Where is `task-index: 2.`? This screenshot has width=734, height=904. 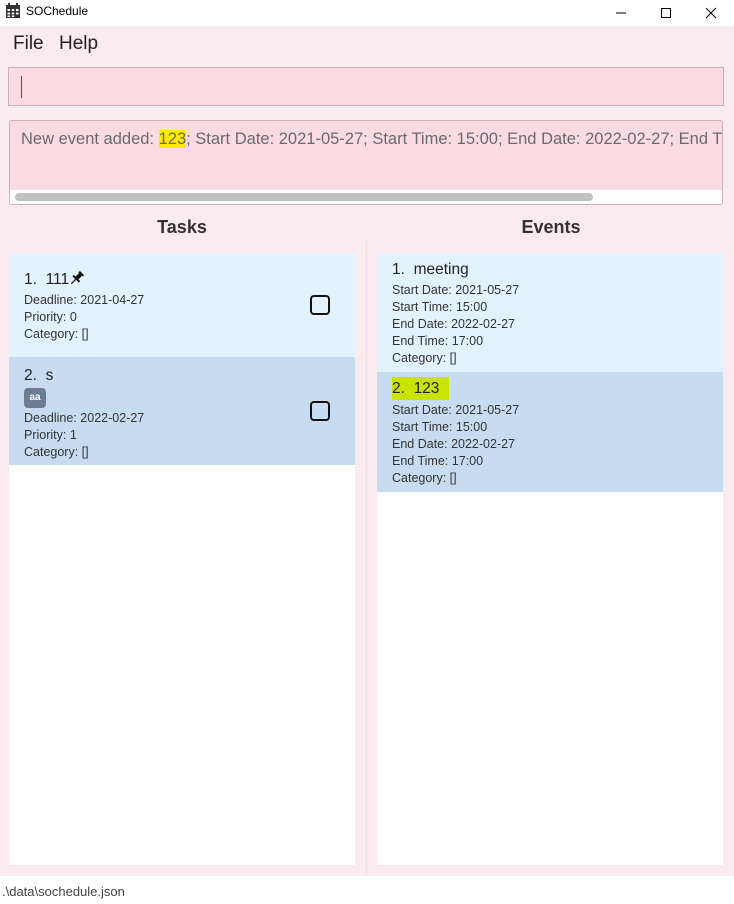 task-index: 2. is located at coordinates (30, 375).